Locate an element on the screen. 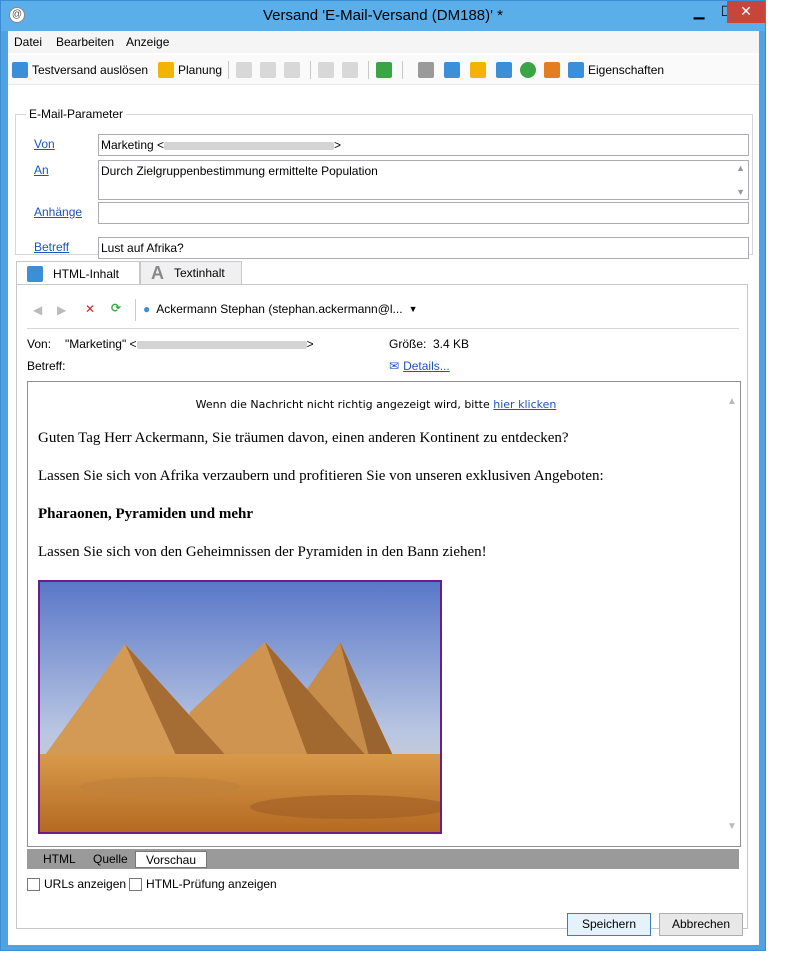 The width and height of the screenshot is (786, 971). close-button: ✕ is located at coordinates (746, 12).